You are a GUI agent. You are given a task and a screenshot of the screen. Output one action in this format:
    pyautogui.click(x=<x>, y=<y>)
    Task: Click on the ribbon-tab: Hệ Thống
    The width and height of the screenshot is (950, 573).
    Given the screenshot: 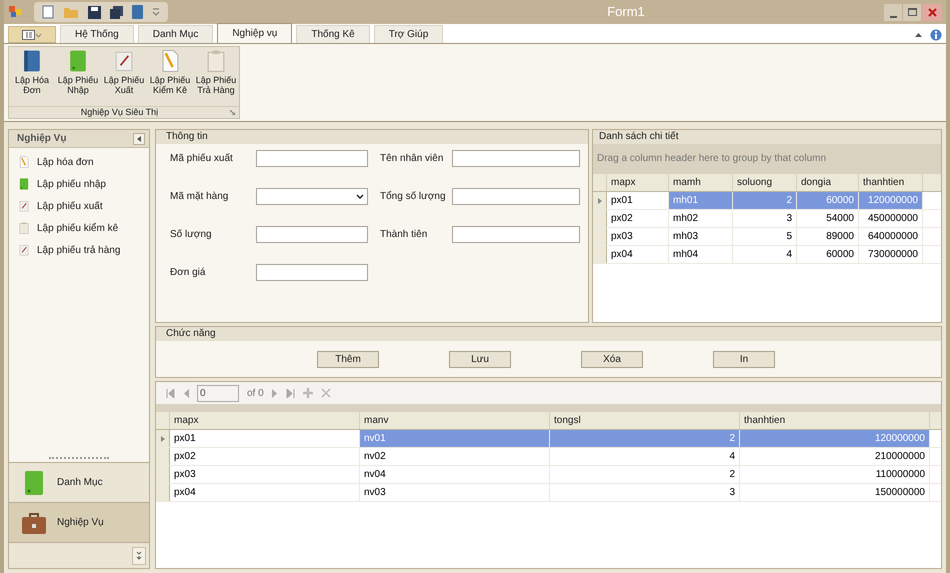 What is the action you would take?
    pyautogui.click(x=97, y=34)
    